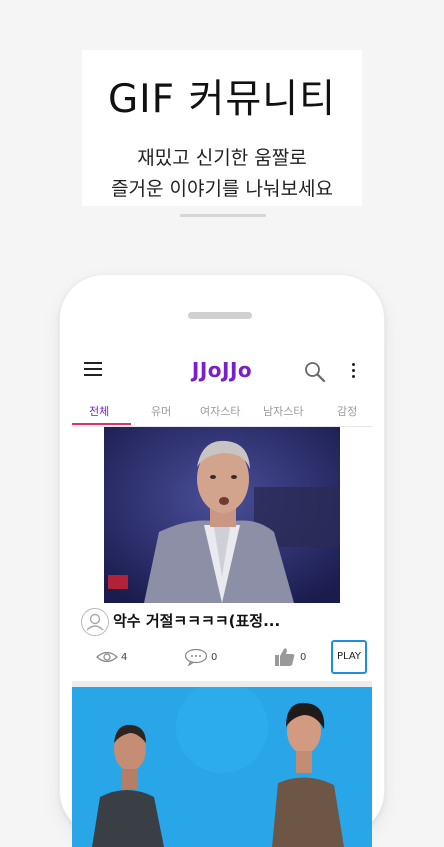  What do you see at coordinates (161, 411) in the screenshot?
I see `tab-humor: 유머` at bounding box center [161, 411].